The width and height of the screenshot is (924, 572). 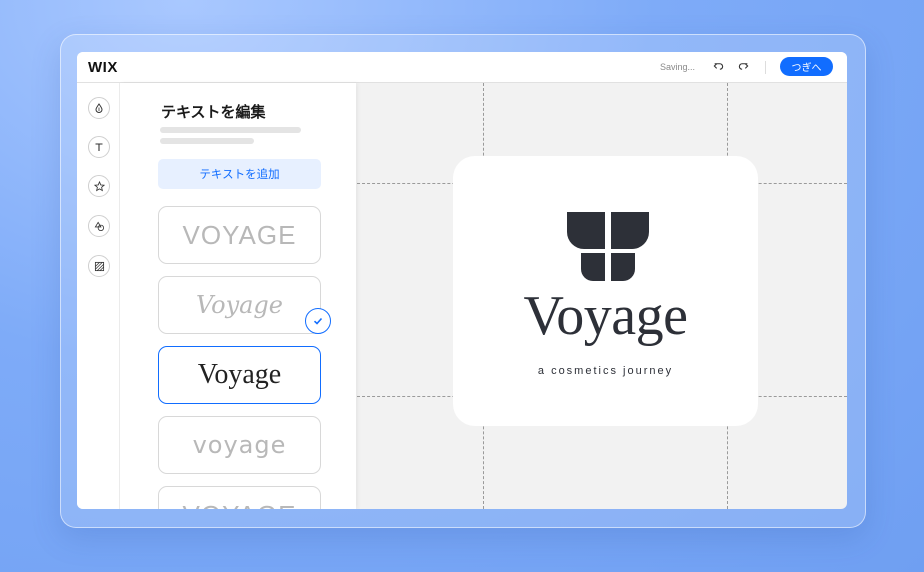 What do you see at coordinates (605, 316) in the screenshot?
I see `logo-brand-name: Voyage` at bounding box center [605, 316].